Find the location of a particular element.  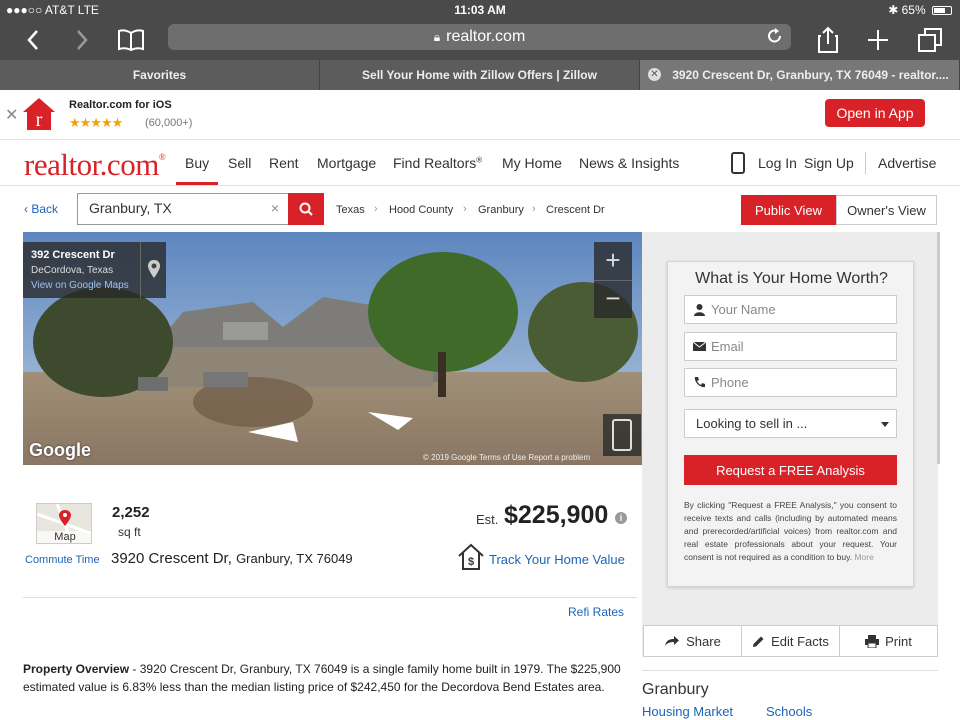

back-arrow-icon is located at coordinates (33, 40).